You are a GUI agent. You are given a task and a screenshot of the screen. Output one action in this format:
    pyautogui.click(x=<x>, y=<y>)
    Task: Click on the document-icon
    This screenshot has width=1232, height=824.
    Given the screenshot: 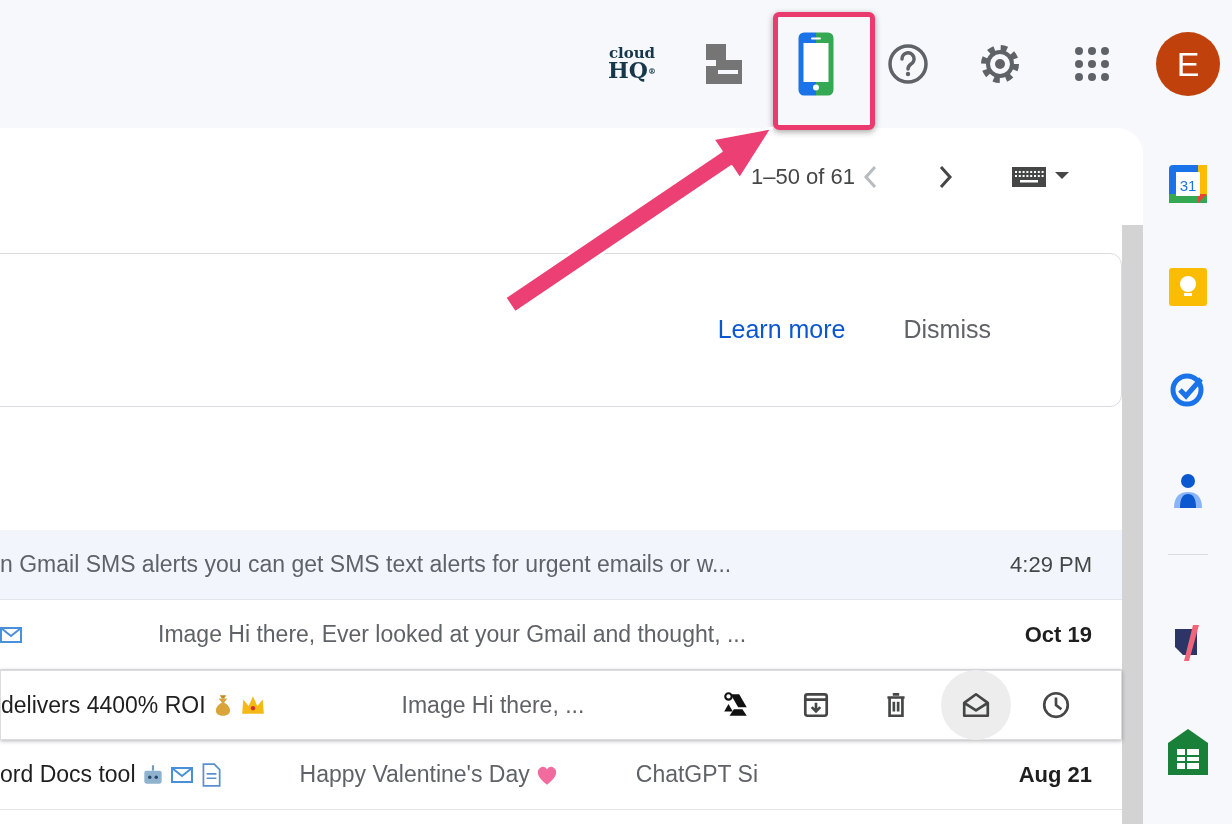 What is the action you would take?
    pyautogui.click(x=724, y=64)
    